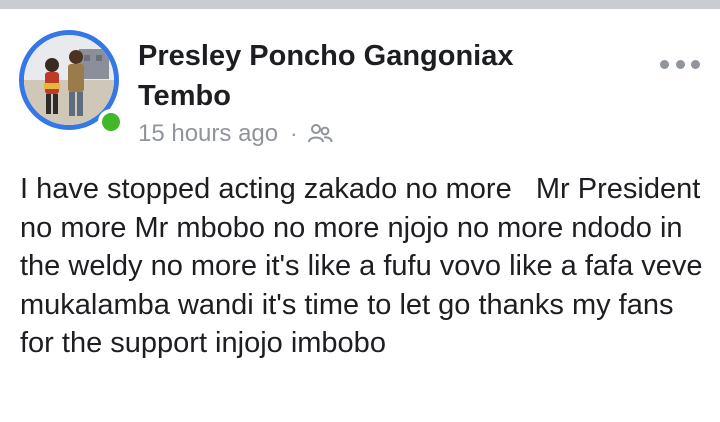 The height and width of the screenshot is (422, 720). I want to click on post-meta: 15 hours ago ·, so click(235, 134).